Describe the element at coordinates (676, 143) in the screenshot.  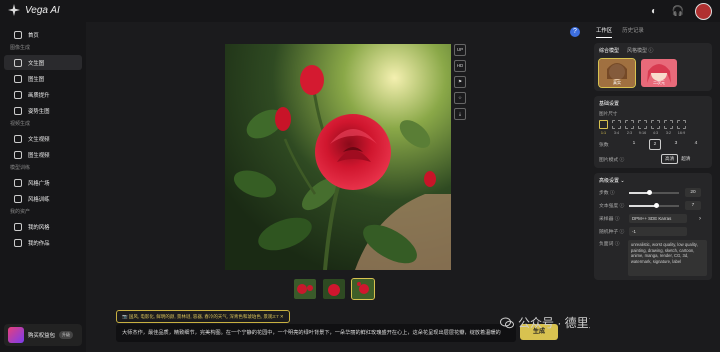
I see `count-option: 3` at that location.